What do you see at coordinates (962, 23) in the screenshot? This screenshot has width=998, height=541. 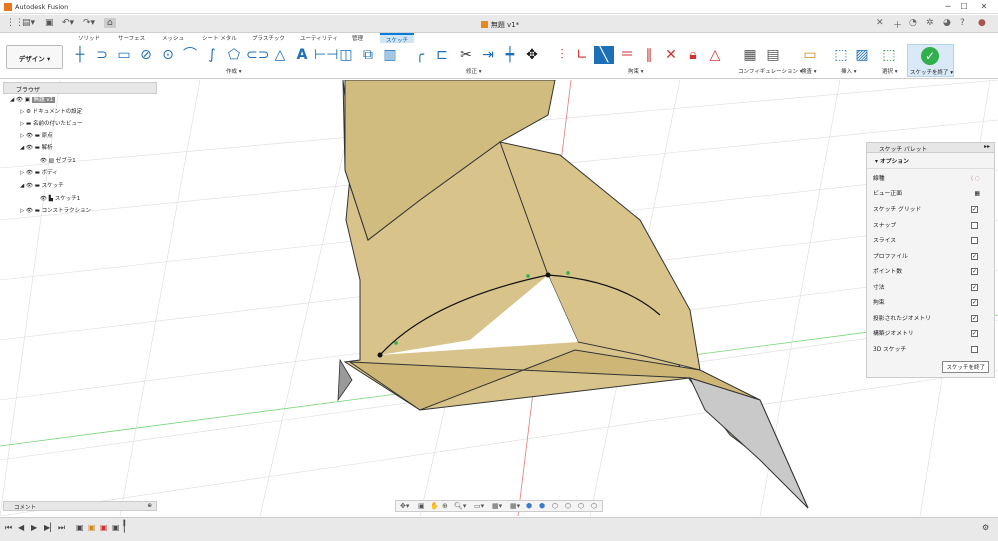 I see `help-icon: ?` at bounding box center [962, 23].